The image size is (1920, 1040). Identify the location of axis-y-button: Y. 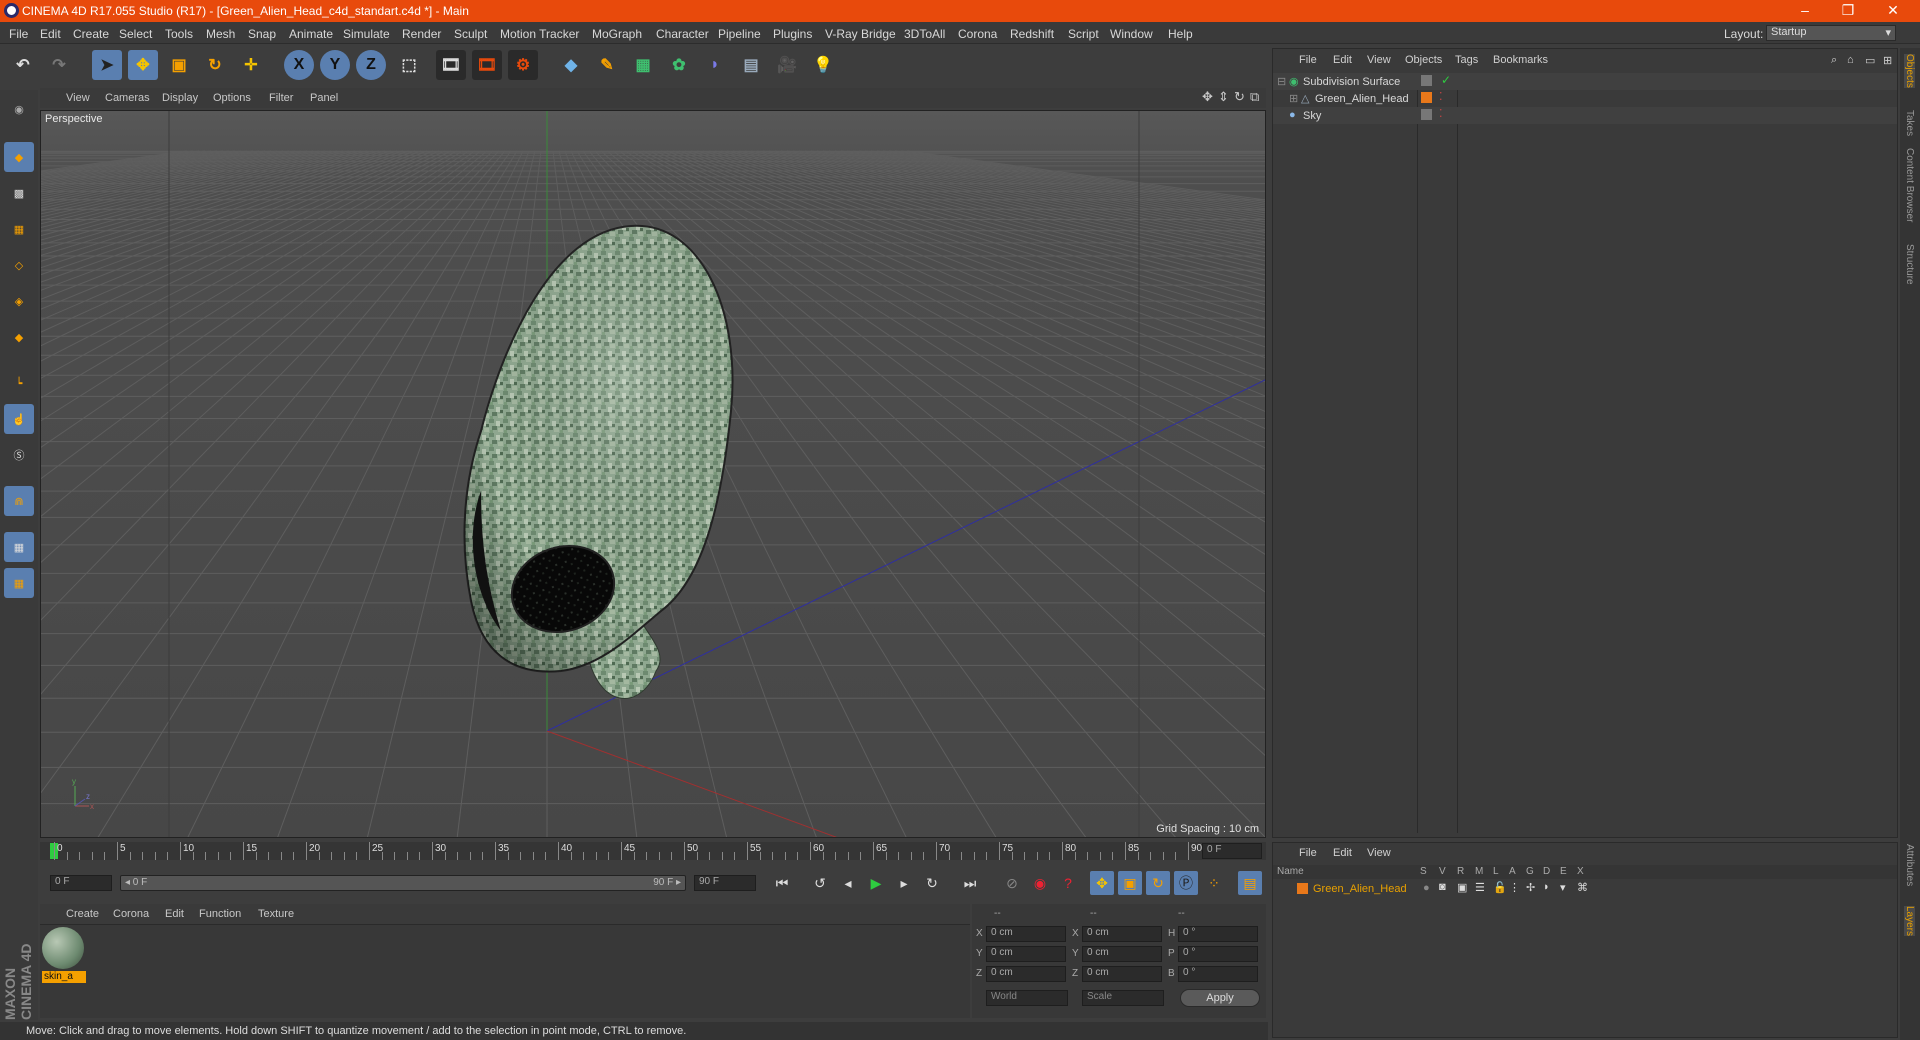
(335, 65).